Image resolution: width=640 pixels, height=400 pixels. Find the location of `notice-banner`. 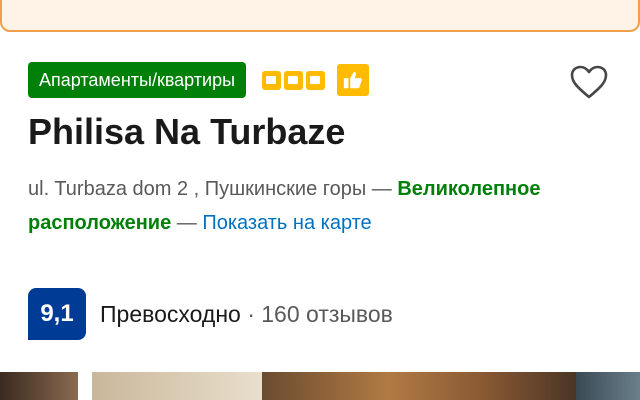

notice-banner is located at coordinates (320, 16).